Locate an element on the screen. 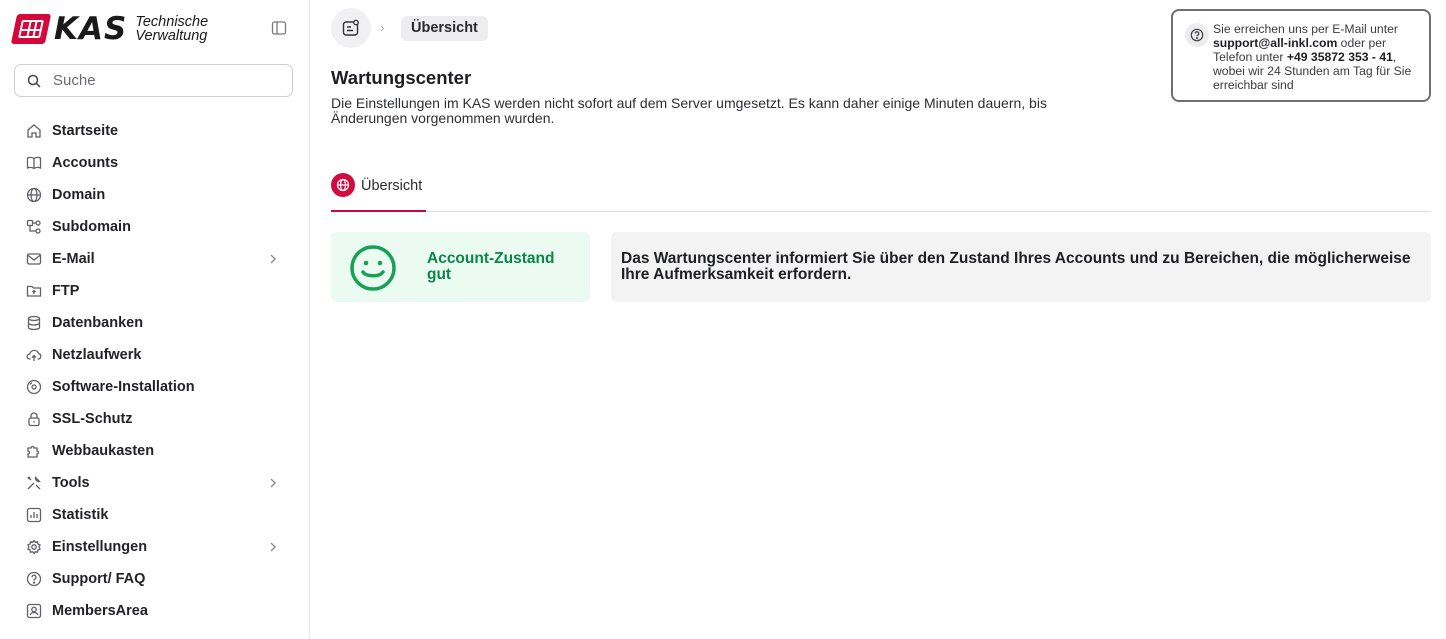 The image size is (1446, 639). sidebar-item-support-faq: Support/ FAQ is located at coordinates (154, 579).